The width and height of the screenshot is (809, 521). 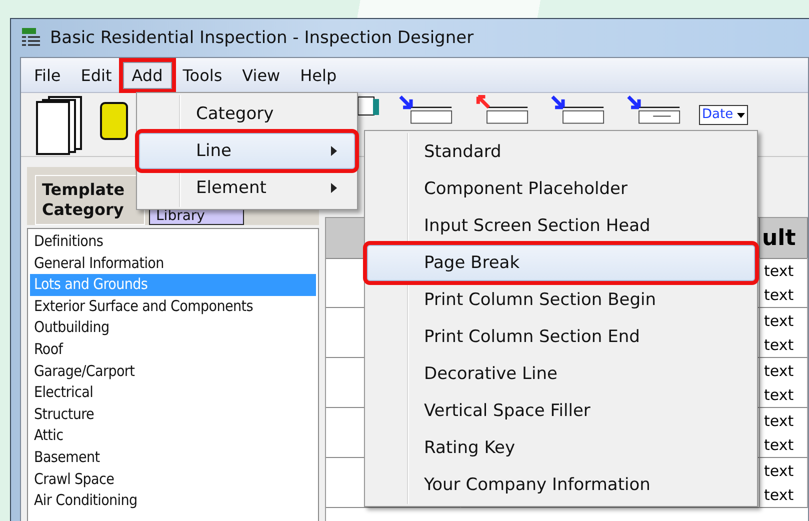 What do you see at coordinates (561, 300) in the screenshot?
I see `menu-item: Print Column Section Begin` at bounding box center [561, 300].